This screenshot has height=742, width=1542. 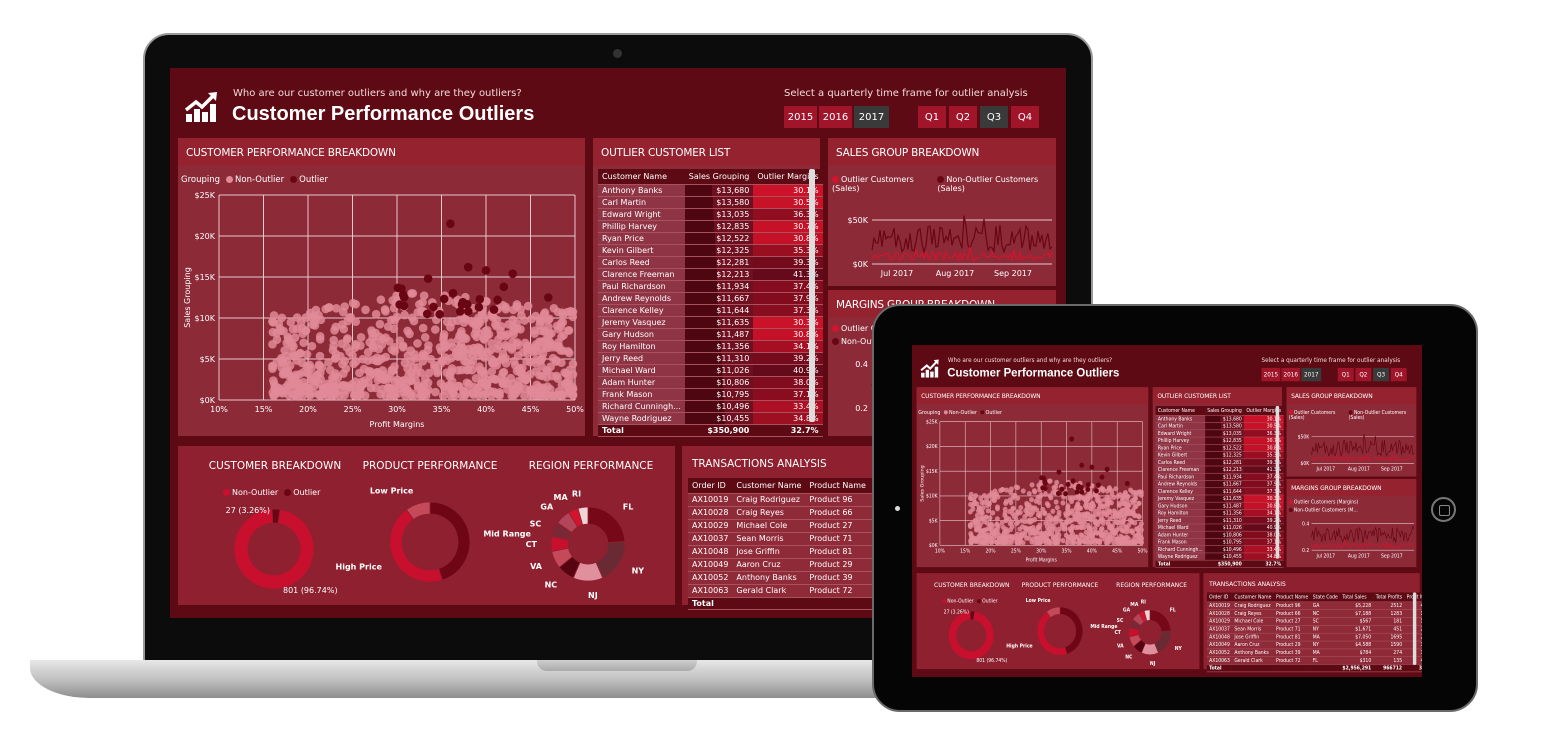 What do you see at coordinates (1357, 597) in the screenshot?
I see `column-header: Total Sales` at bounding box center [1357, 597].